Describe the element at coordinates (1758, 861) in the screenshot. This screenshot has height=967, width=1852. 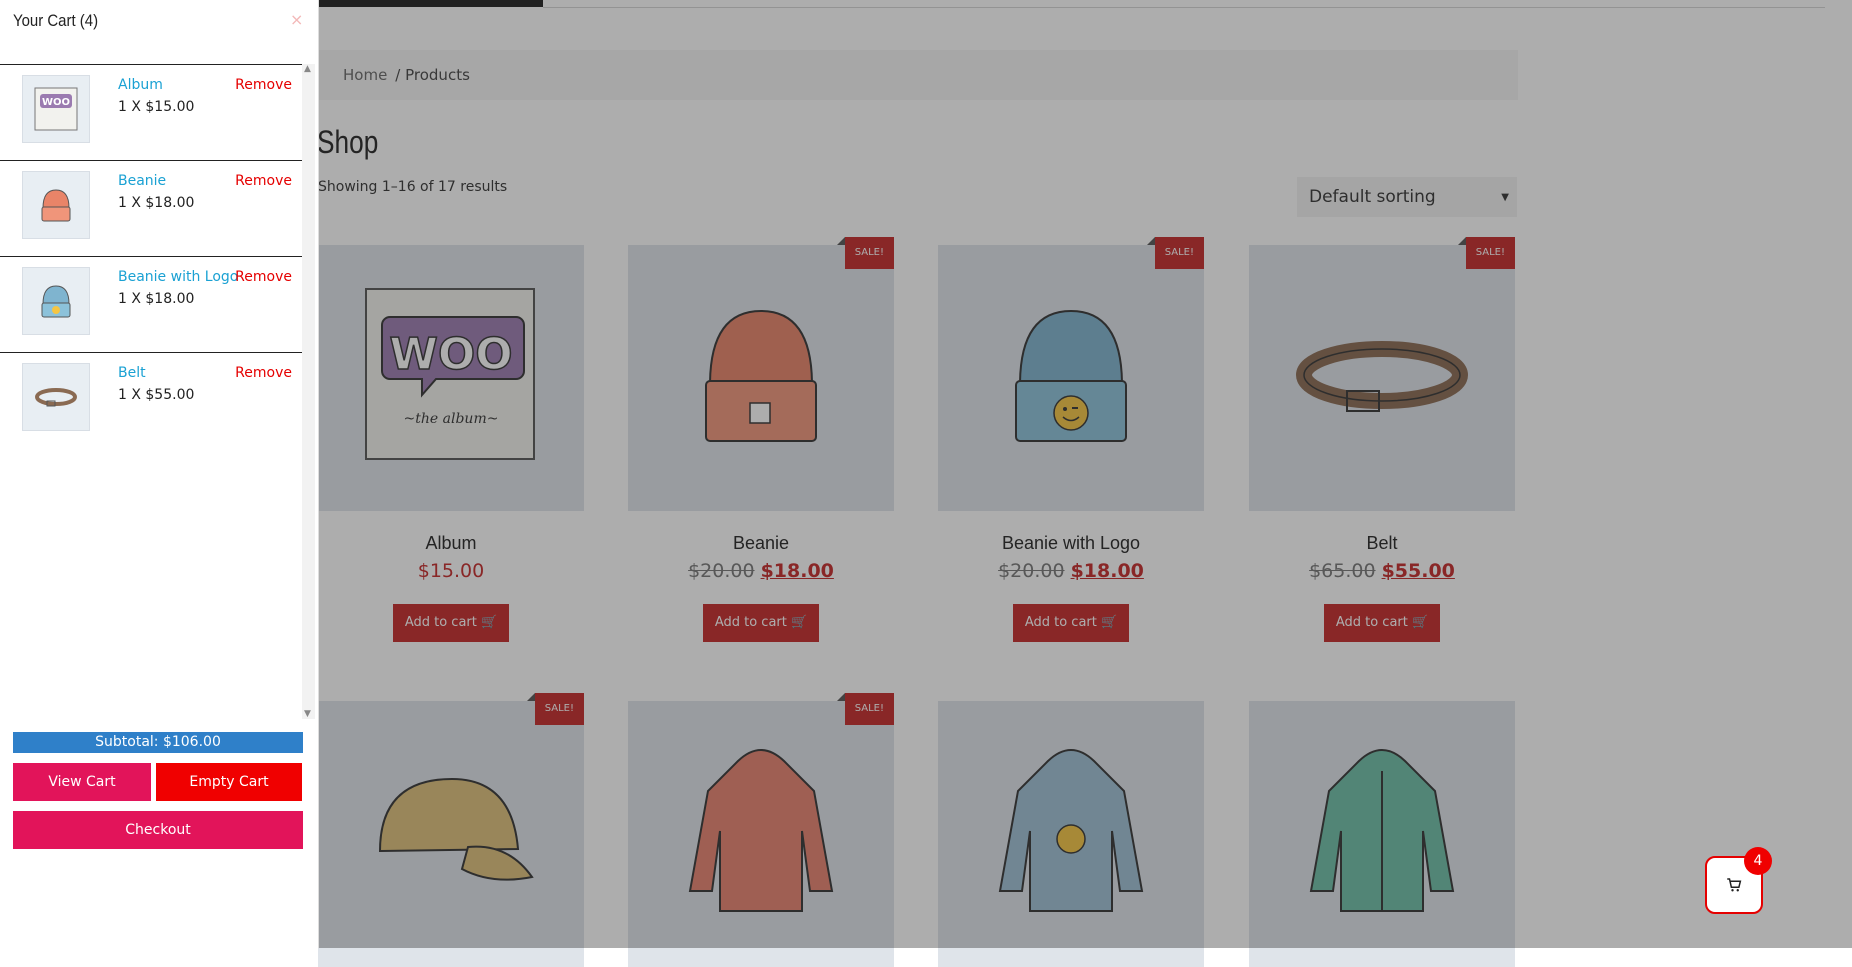
I see `cart-count-badge: 4` at that location.